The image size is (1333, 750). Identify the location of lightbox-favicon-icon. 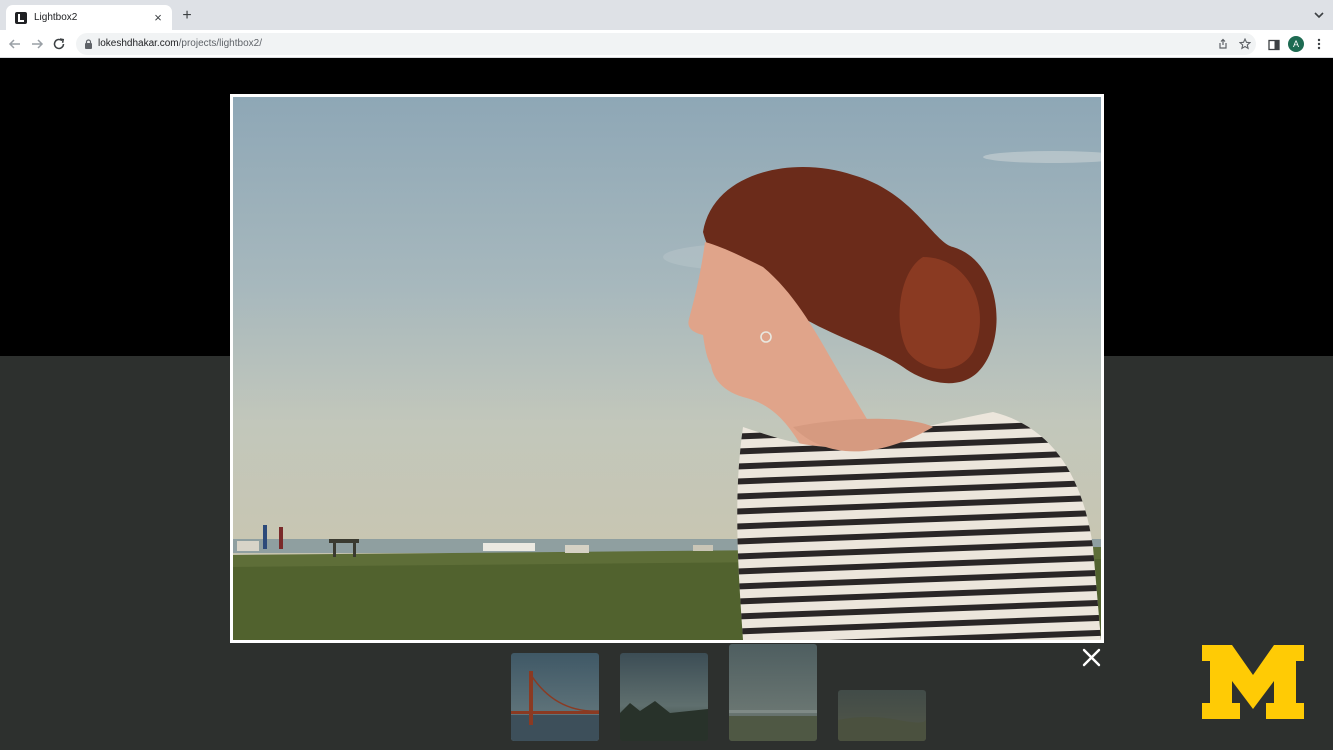
(21, 17).